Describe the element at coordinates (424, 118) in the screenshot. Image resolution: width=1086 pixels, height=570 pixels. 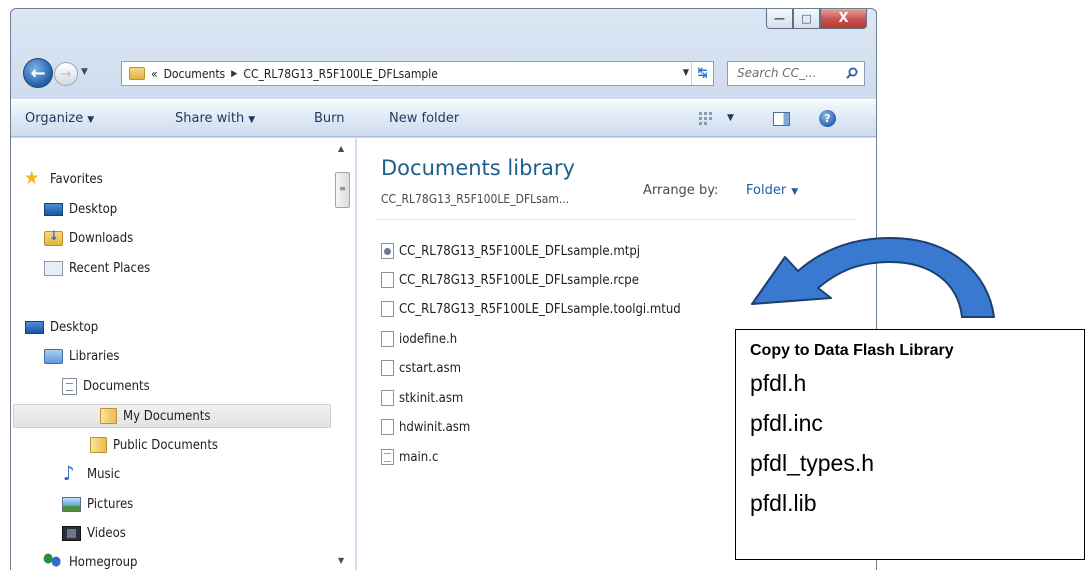
I see `new-folder-button: New folder` at that location.